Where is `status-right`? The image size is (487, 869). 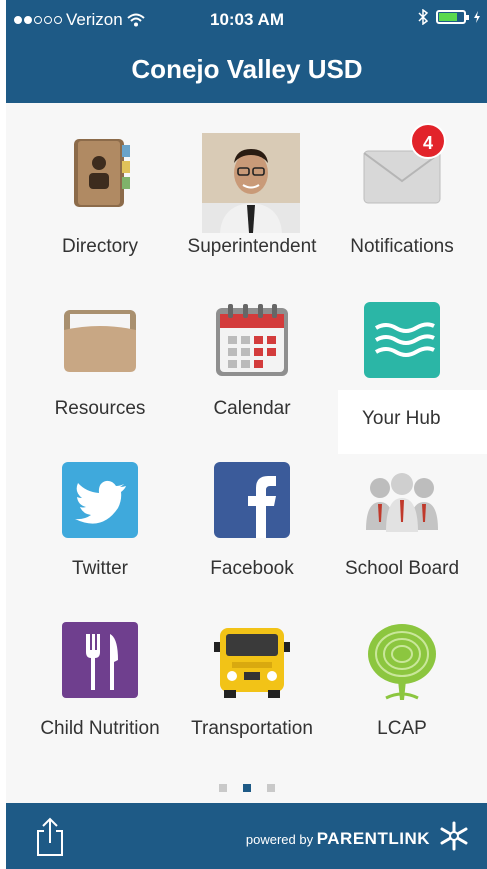 status-right is located at coordinates (449, 17).